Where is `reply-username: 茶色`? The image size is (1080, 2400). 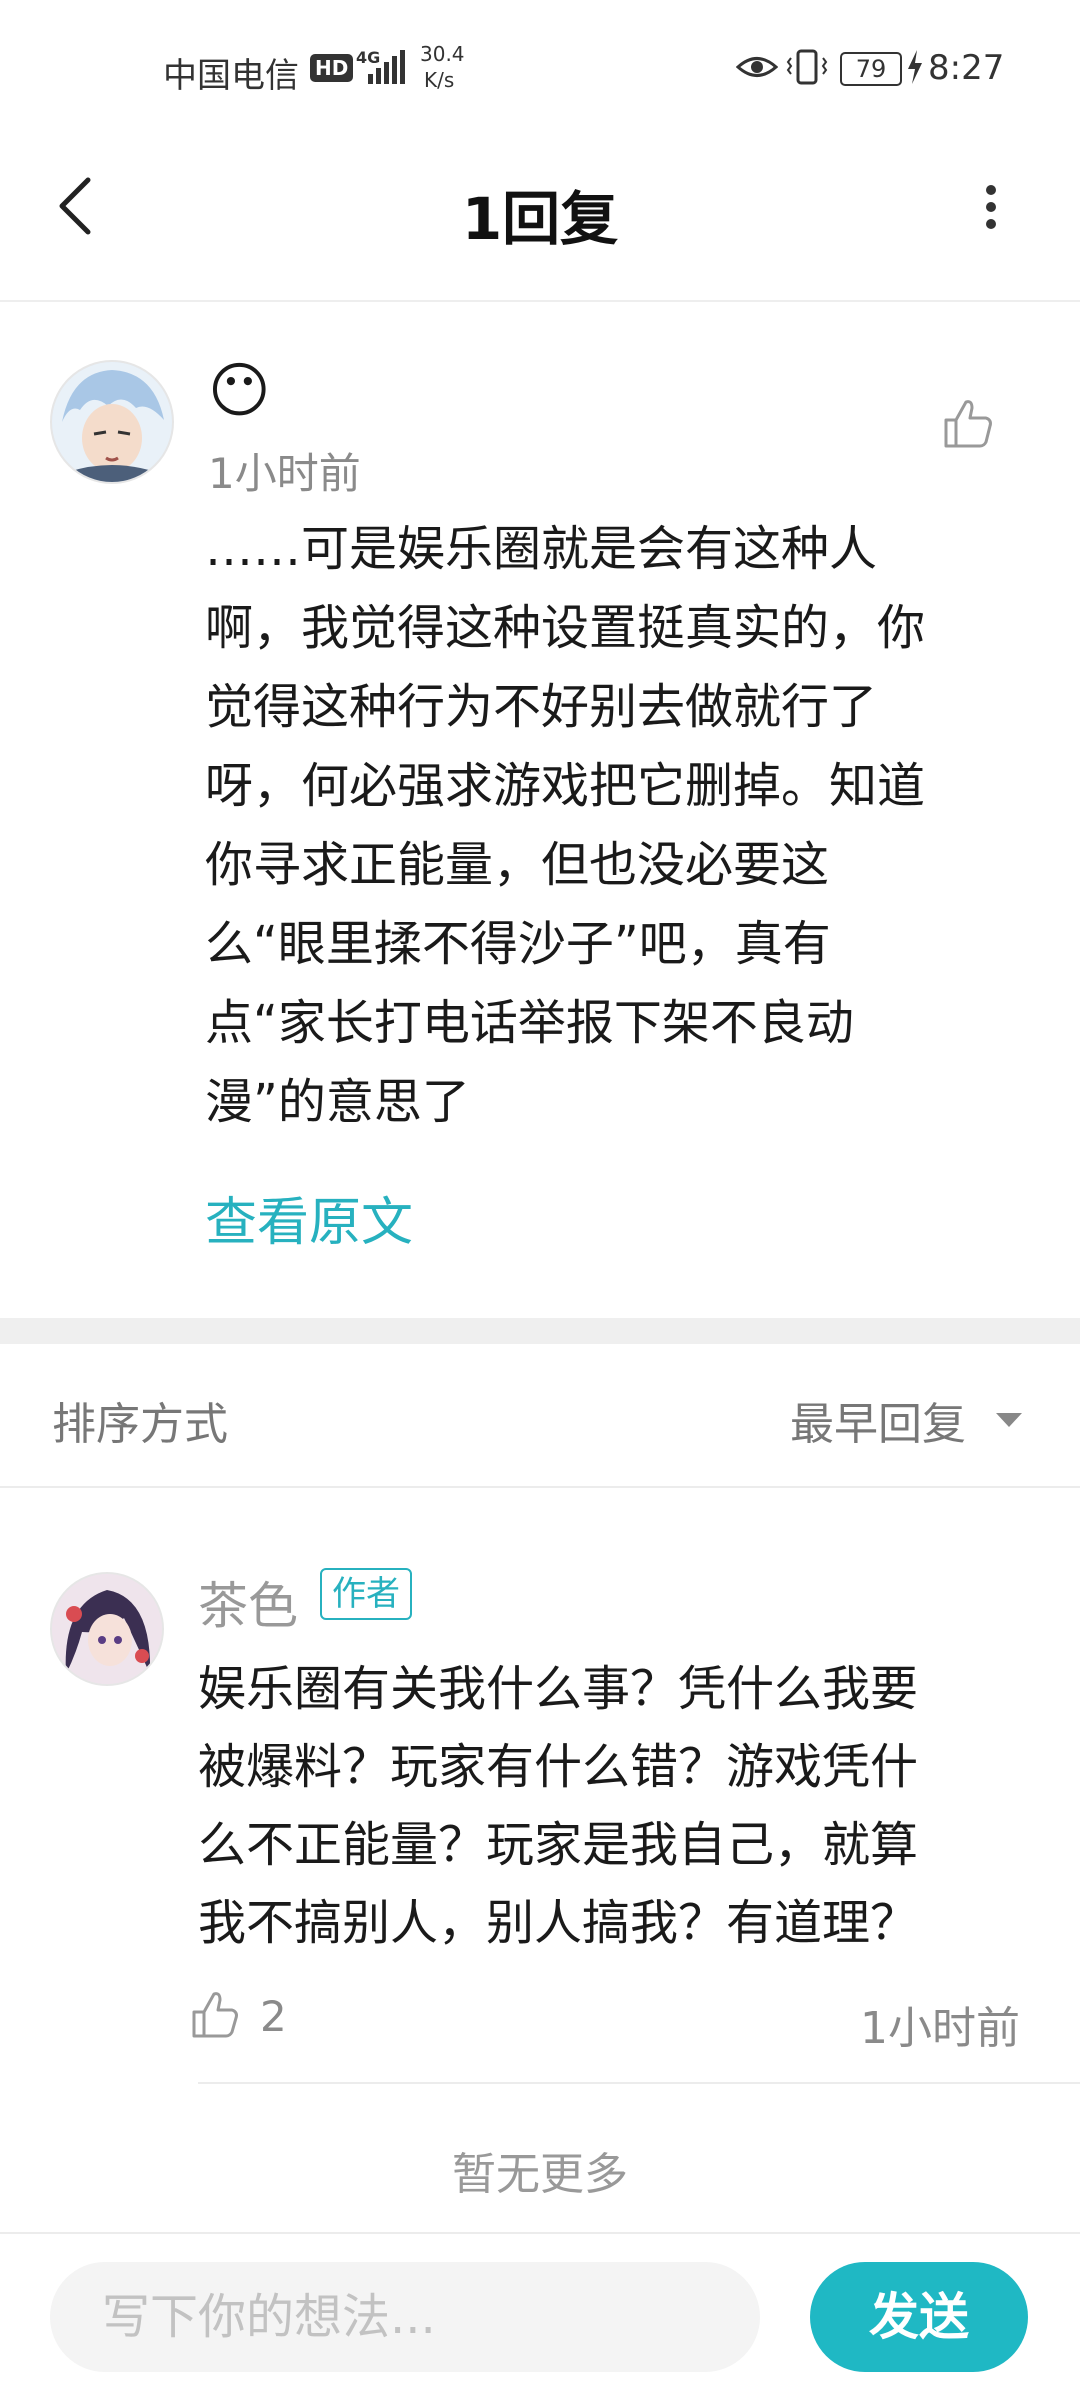
reply-username: 茶色 is located at coordinates (248, 1602).